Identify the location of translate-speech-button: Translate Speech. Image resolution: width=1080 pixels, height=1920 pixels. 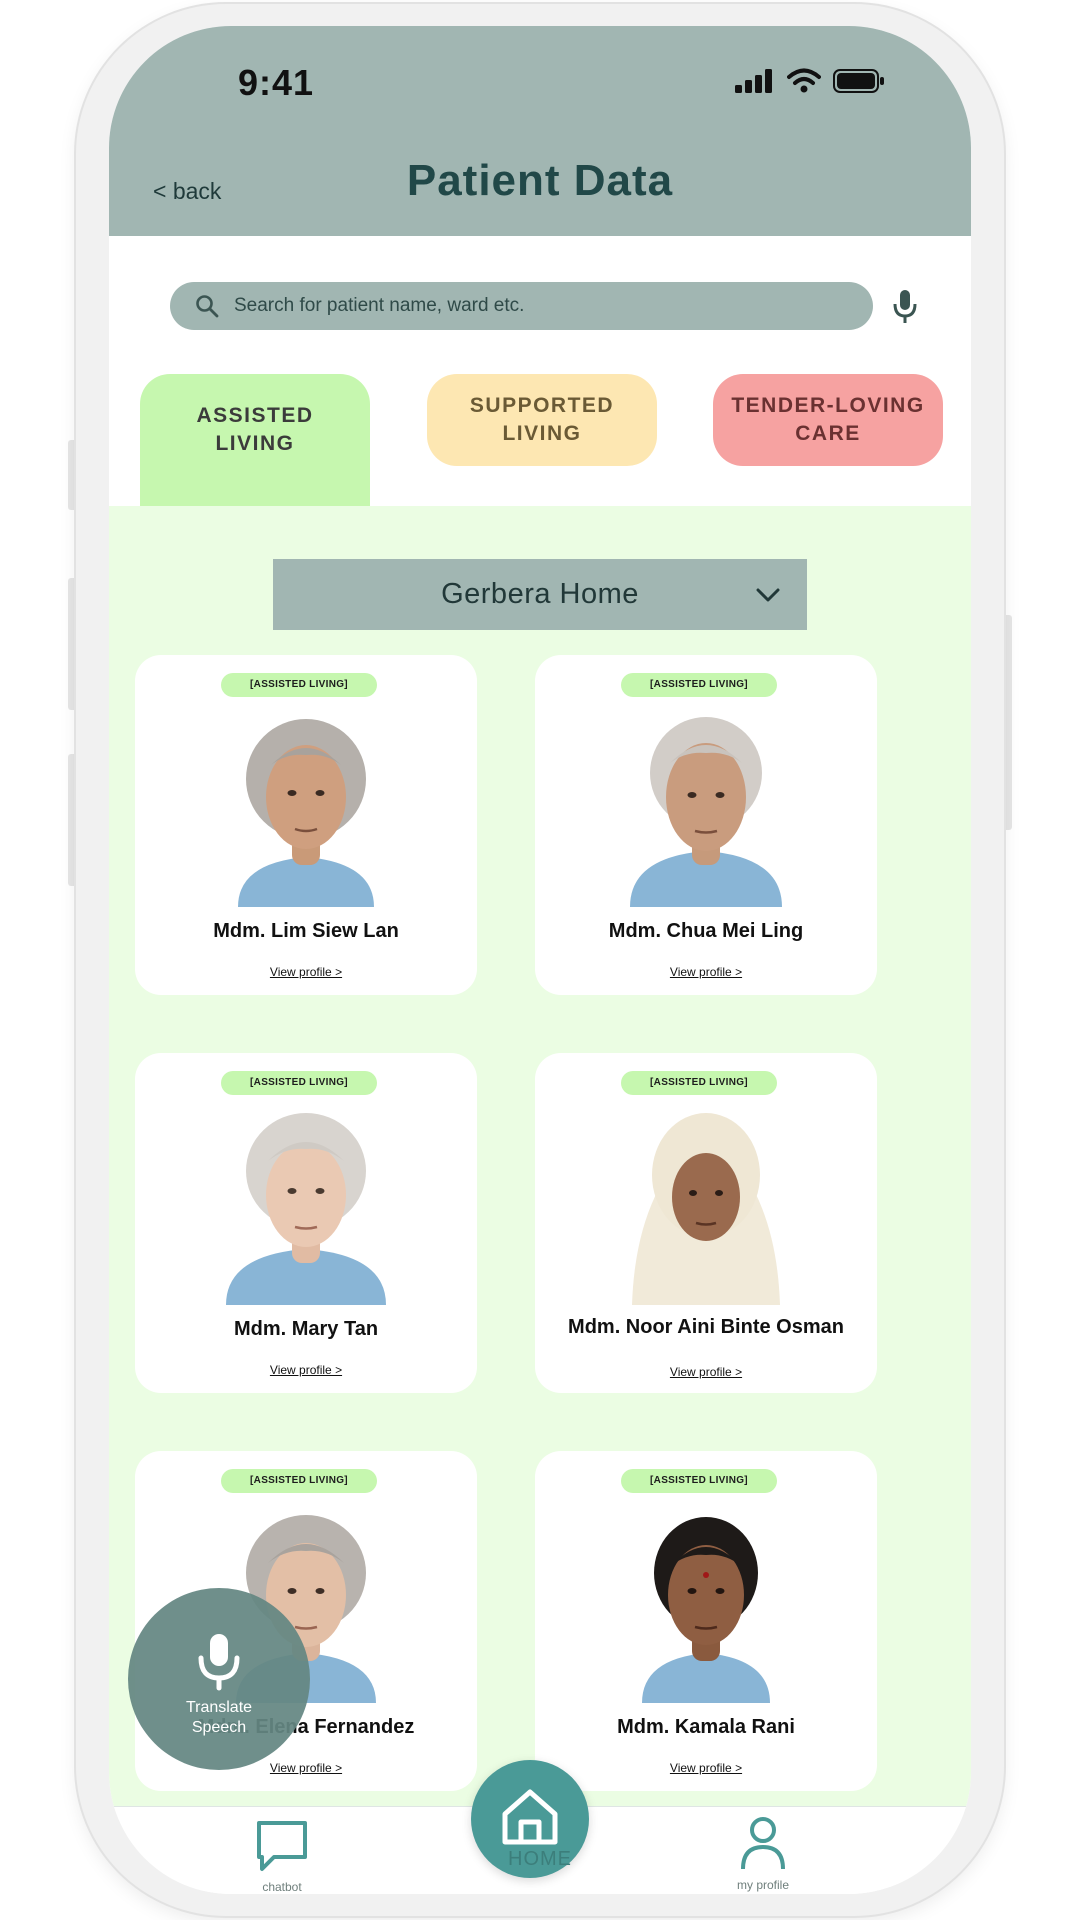
(219, 1679).